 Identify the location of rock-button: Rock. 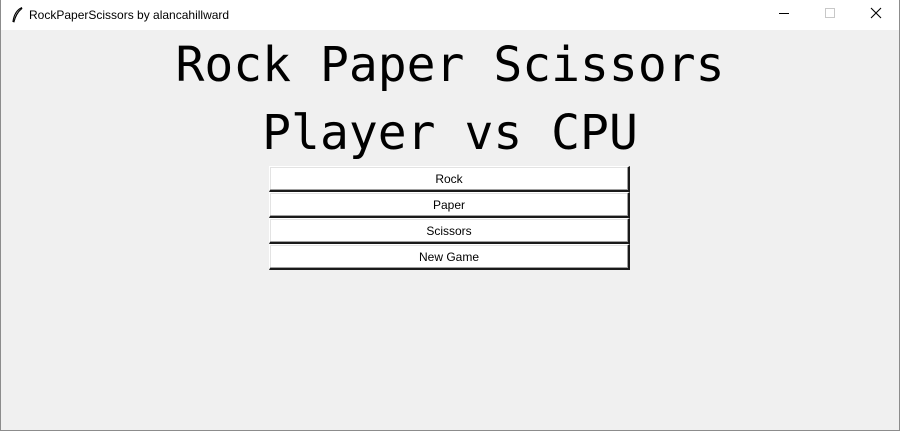
(449, 179).